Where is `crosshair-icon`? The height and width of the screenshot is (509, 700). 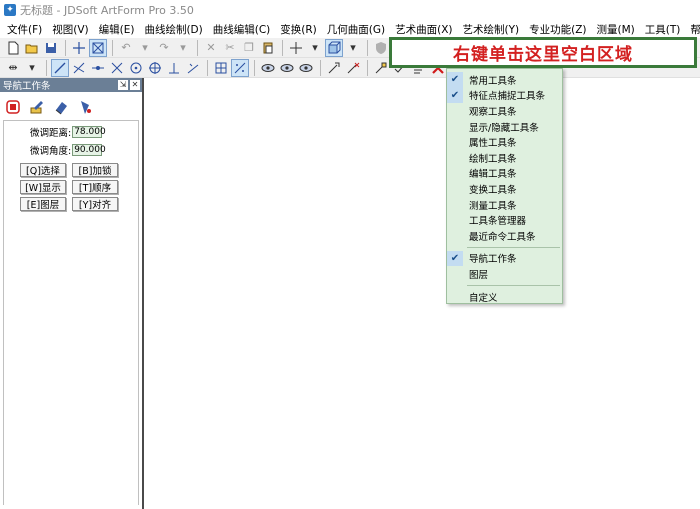
crosshair-icon is located at coordinates (79, 48).